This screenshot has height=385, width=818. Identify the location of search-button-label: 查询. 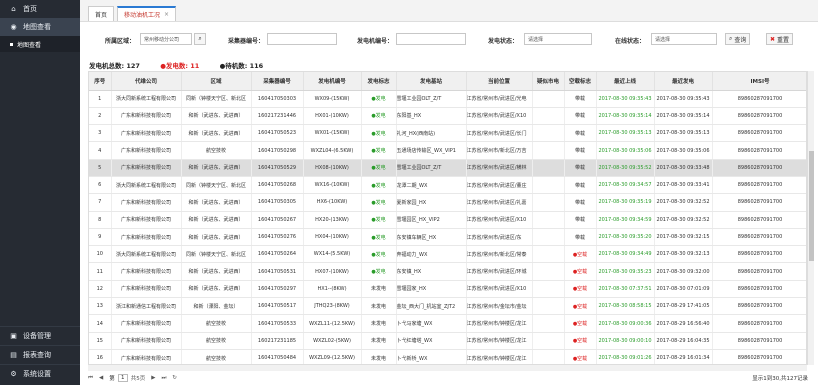
(740, 40).